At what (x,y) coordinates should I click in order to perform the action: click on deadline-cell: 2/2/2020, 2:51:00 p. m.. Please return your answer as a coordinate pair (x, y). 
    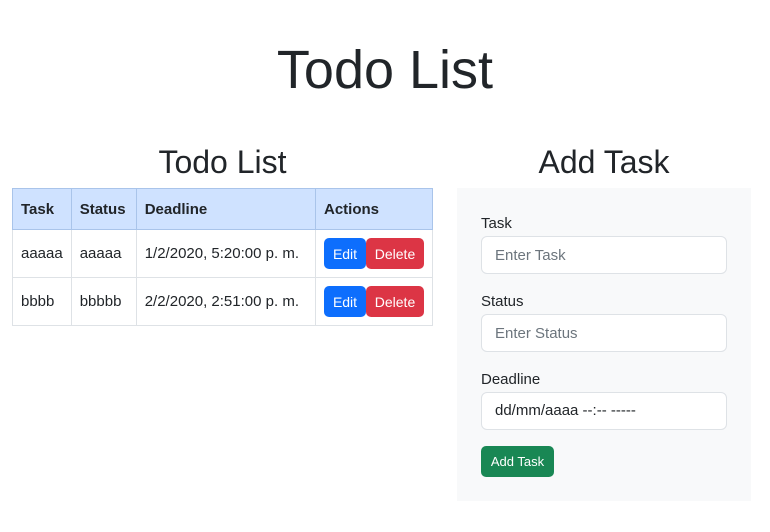
    Looking at the image, I should click on (226, 301).